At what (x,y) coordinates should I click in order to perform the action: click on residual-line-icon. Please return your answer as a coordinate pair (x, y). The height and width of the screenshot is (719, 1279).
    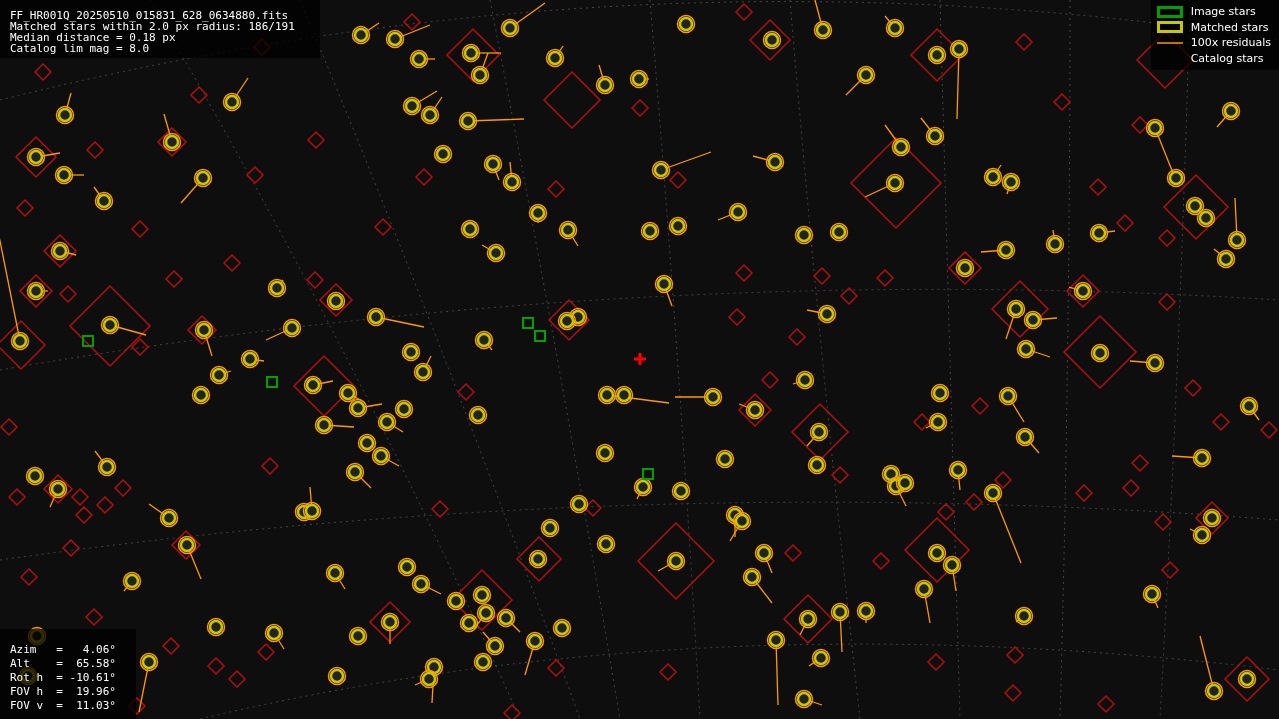
    Looking at the image, I should click on (1169, 42).